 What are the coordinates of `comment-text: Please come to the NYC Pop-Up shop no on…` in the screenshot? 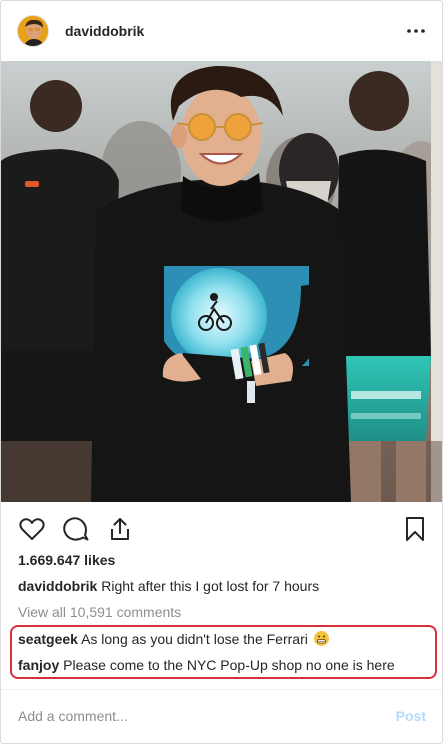 It's located at (229, 665).